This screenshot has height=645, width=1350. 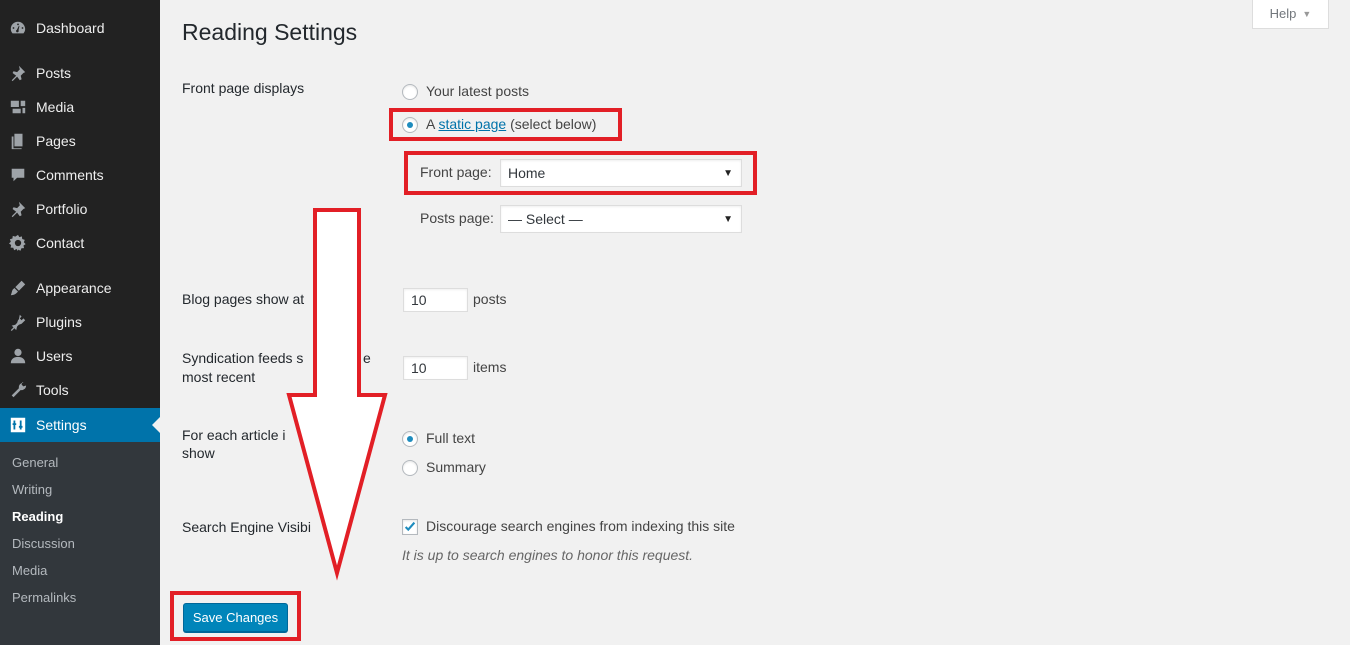 What do you see at coordinates (198, 453) in the screenshot?
I see `article-feed-label-line2: show` at bounding box center [198, 453].